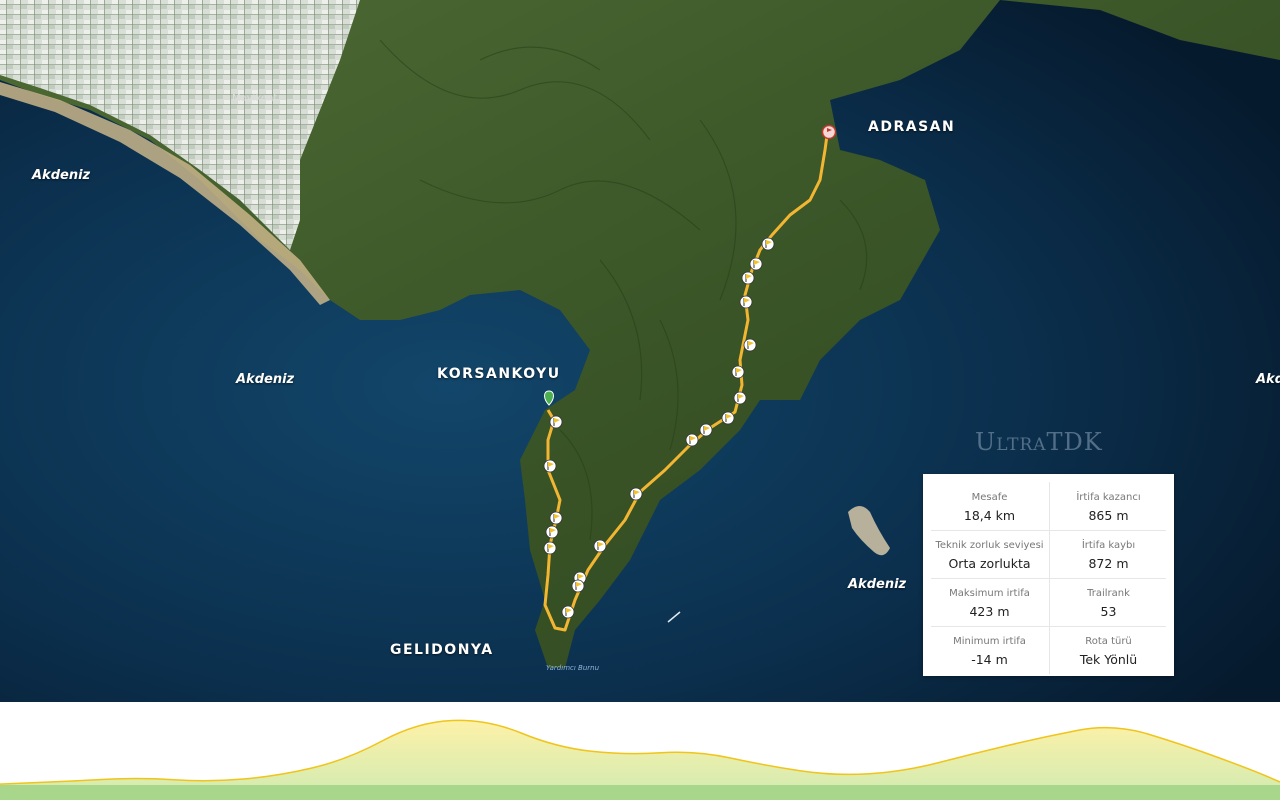 The image size is (1280, 800). What do you see at coordinates (989, 515) in the screenshot?
I see `stat-distance-value: 18,4 km` at bounding box center [989, 515].